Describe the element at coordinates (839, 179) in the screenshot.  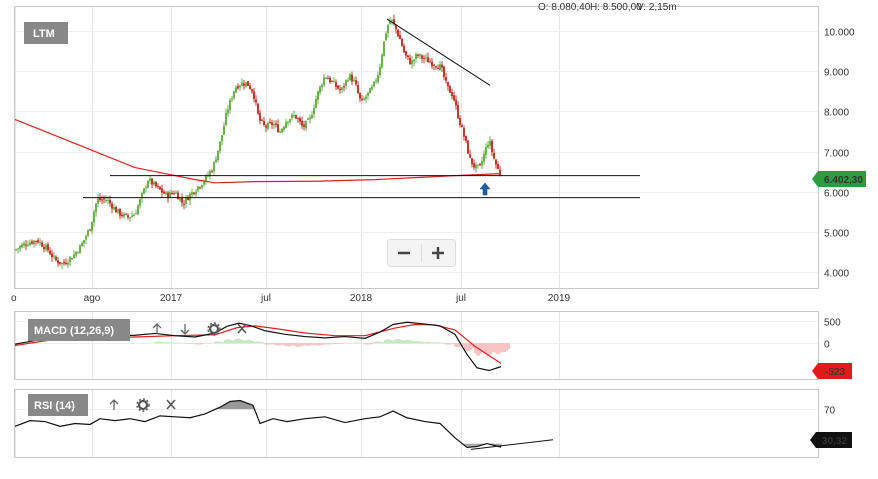
I see `last-price-badge: 6.402,30` at that location.